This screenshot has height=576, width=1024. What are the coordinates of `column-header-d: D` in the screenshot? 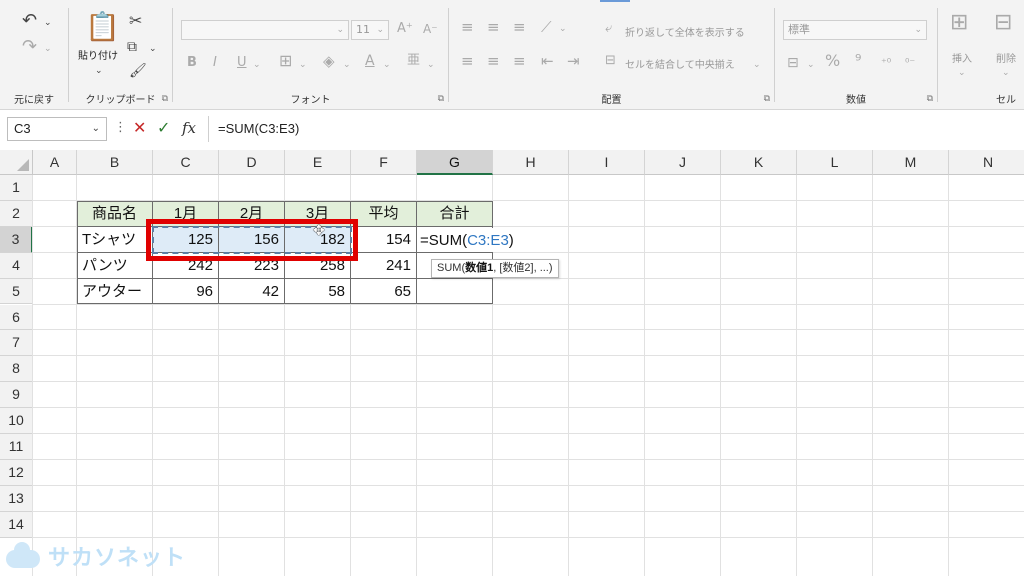 It's located at (252, 162).